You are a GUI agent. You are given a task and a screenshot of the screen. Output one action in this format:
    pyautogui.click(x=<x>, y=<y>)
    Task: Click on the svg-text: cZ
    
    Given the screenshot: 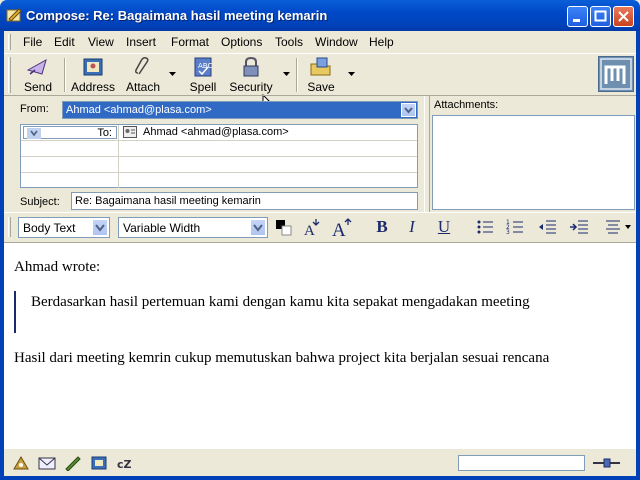 What is the action you would take?
    pyautogui.click(x=124, y=464)
    